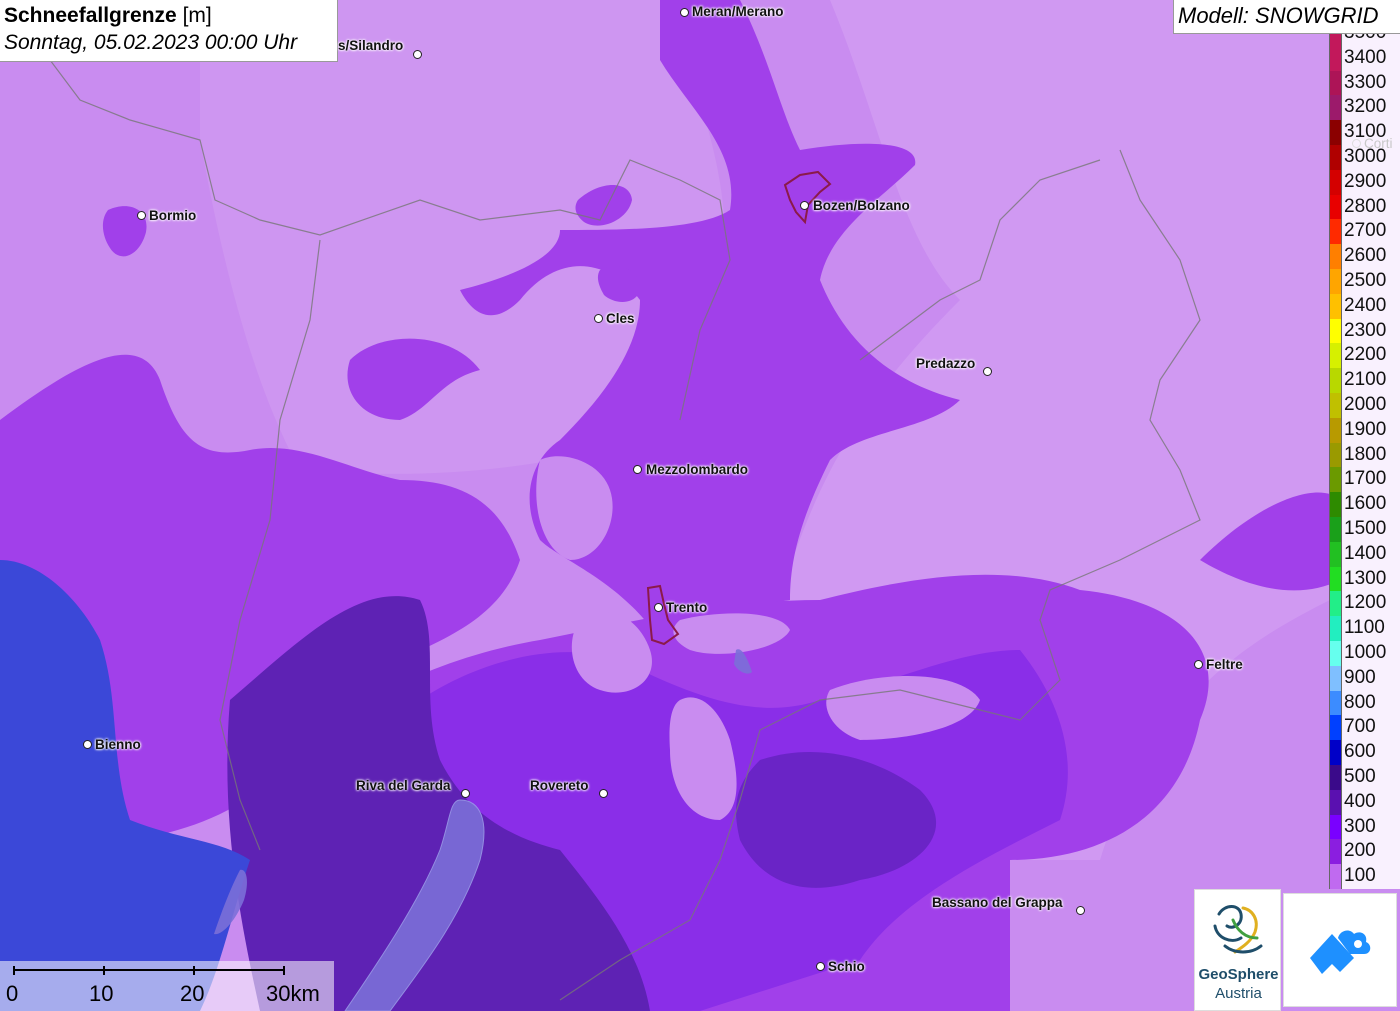 This screenshot has width=1400, height=1011. Describe the element at coordinates (87, 744) in the screenshot. I see `city-marker-bienno` at that location.